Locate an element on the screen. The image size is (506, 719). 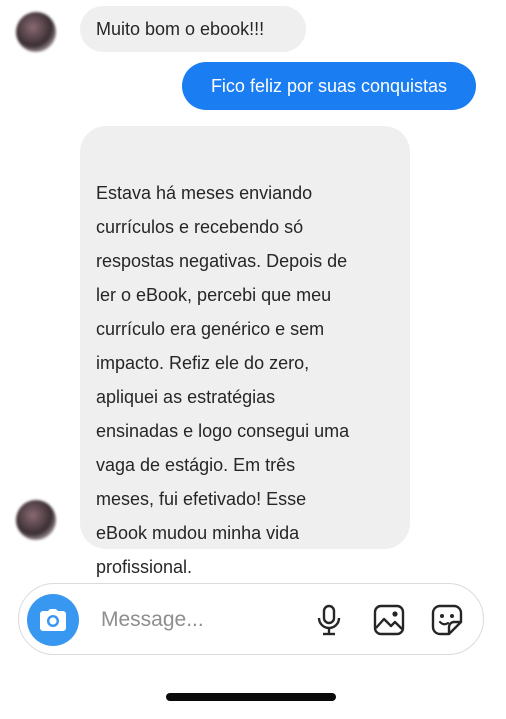
camera-button is located at coordinates (53, 620).